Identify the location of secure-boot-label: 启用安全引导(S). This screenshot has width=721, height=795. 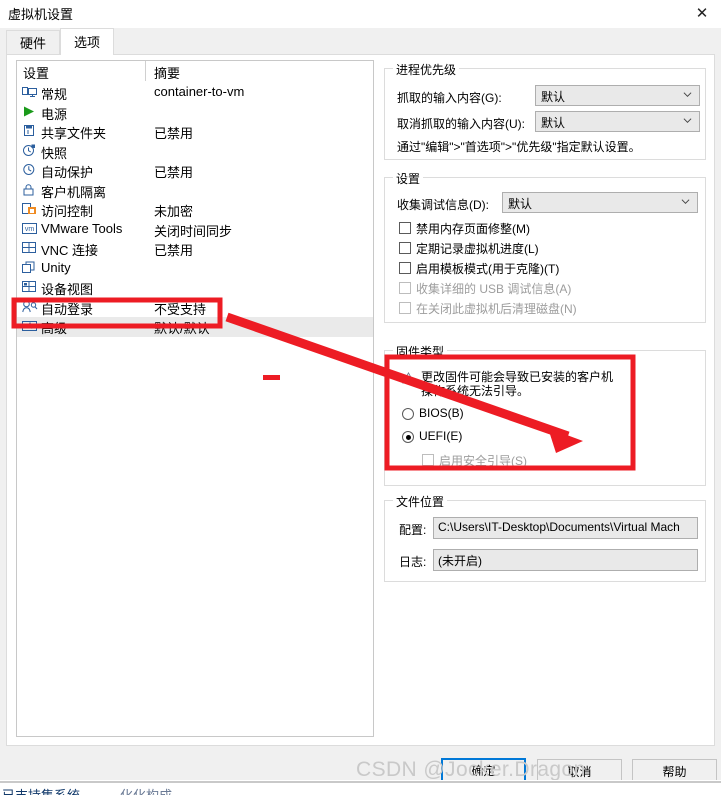
(483, 461).